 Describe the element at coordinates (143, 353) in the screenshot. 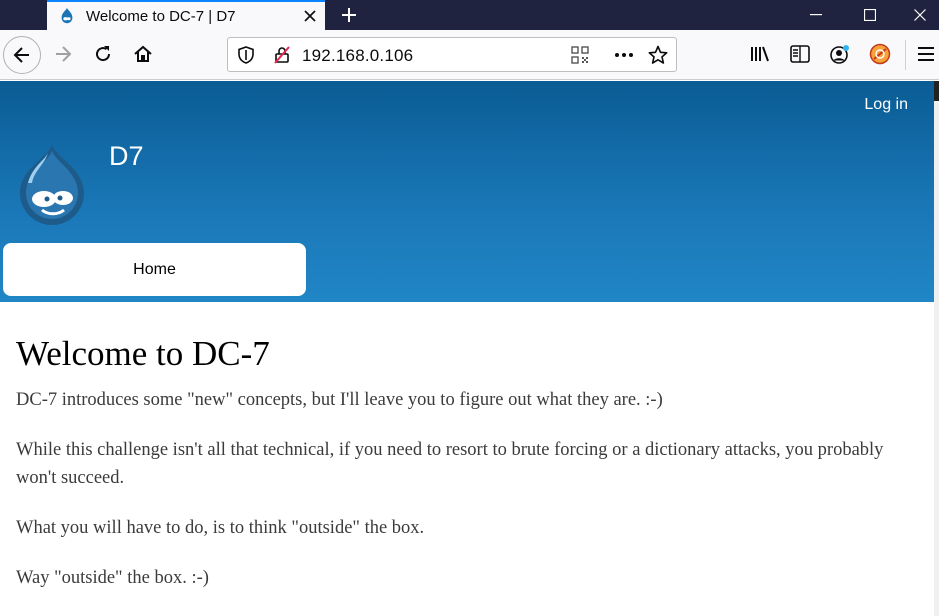

I see `page-title: Welcome to DC-7` at that location.